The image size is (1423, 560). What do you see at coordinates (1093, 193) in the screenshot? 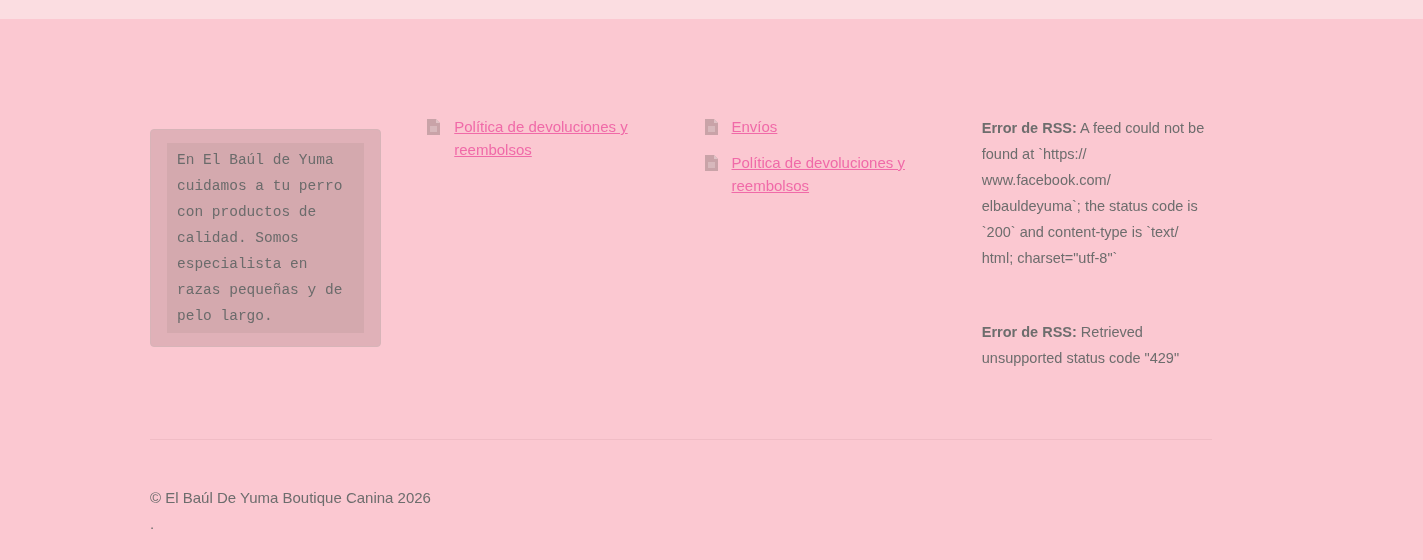
I see `rss-error-text: Error de RSS: A feed could not be found at `https:// www.facebook.com/ elbauldeyuma`; the status code is `200` and content-type is `text/ html; charset="utf-8"`` at bounding box center [1093, 193].